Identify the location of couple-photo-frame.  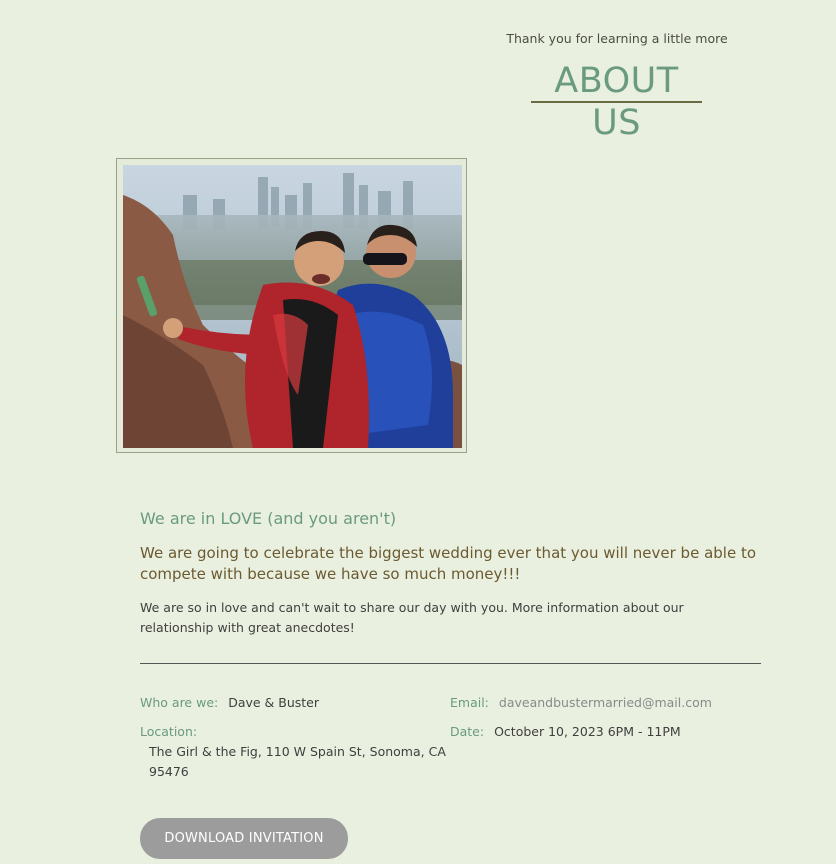
(291, 305).